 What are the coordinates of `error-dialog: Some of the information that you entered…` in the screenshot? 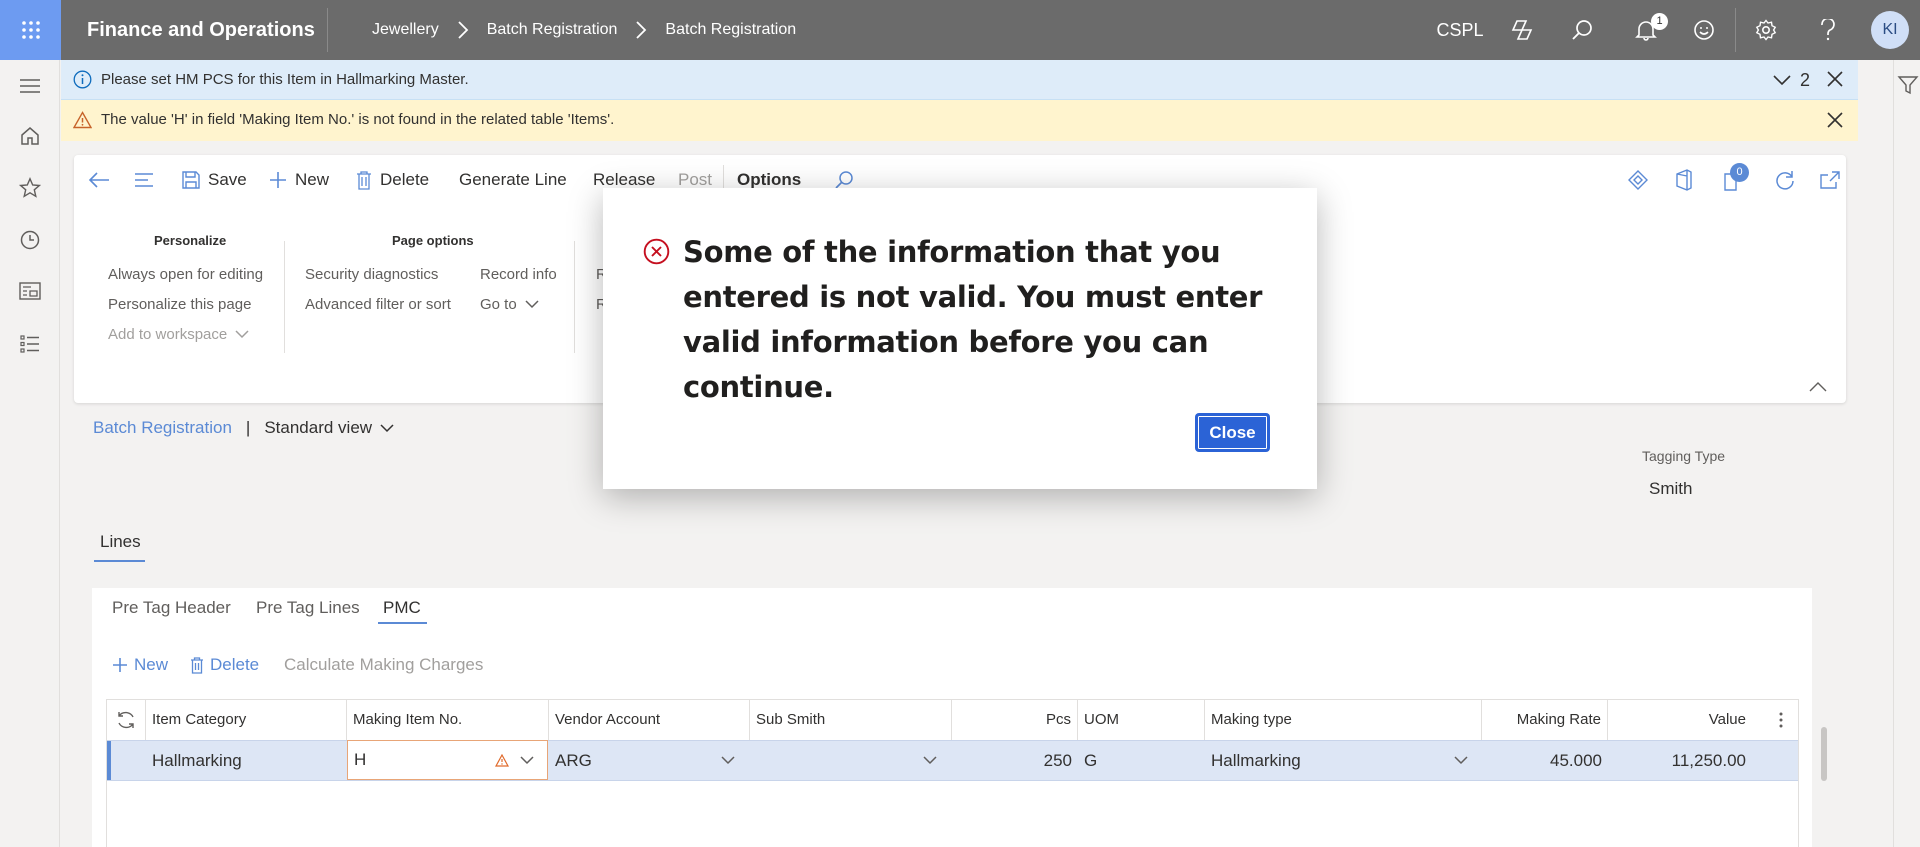 It's located at (960, 338).